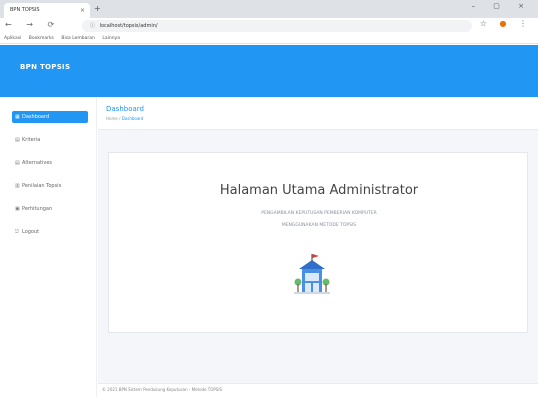 The image size is (538, 397). I want to click on sidebar-item-penilaian: ▥ Penilaian Topsis, so click(50, 186).